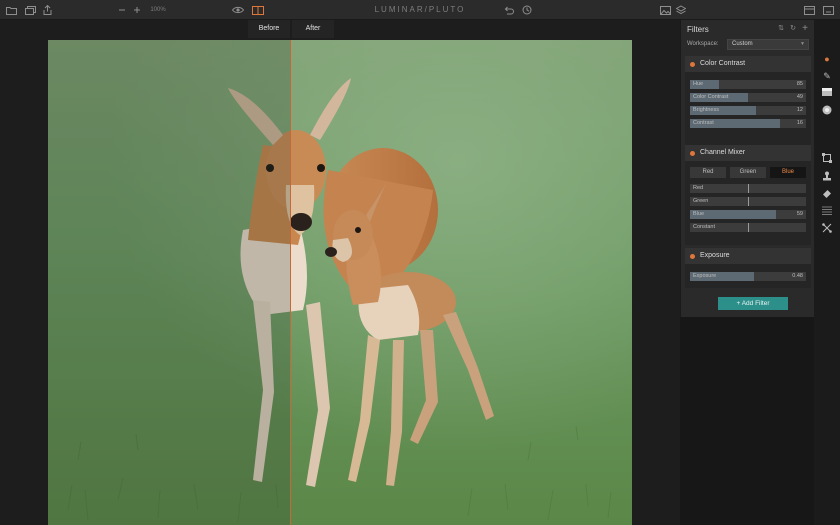 The image size is (840, 525). What do you see at coordinates (797, 276) in the screenshot?
I see `slider-value: 0.48` at bounding box center [797, 276].